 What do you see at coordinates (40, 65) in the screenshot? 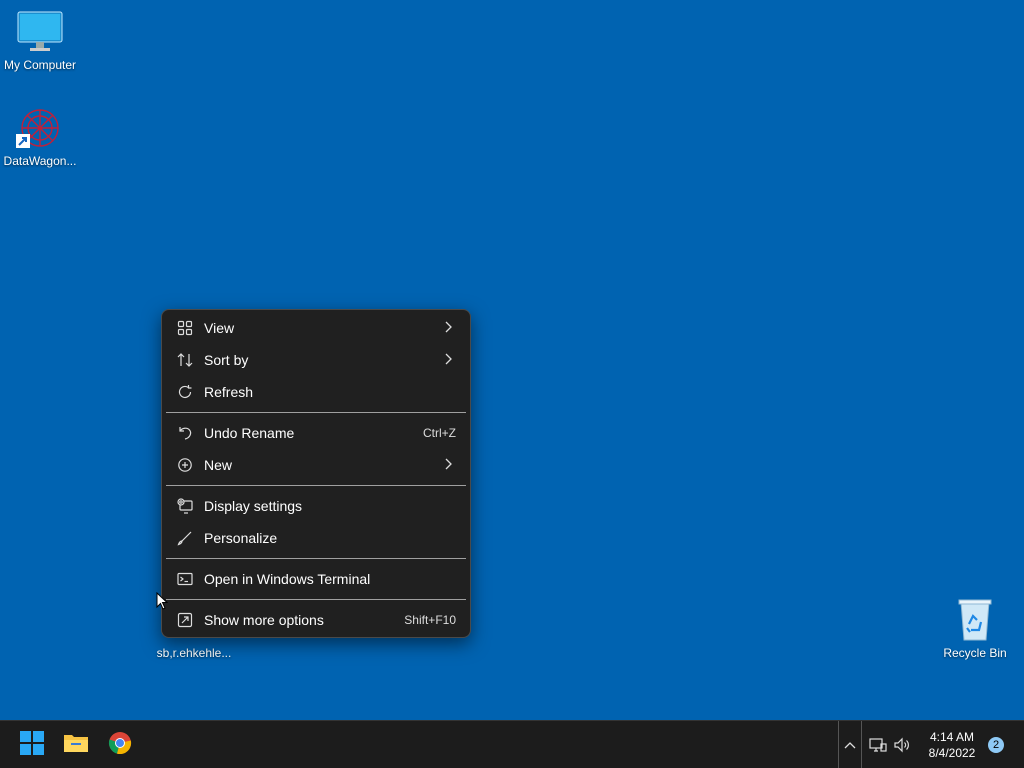
I see `desktop-icon-label: My Computer` at bounding box center [40, 65].